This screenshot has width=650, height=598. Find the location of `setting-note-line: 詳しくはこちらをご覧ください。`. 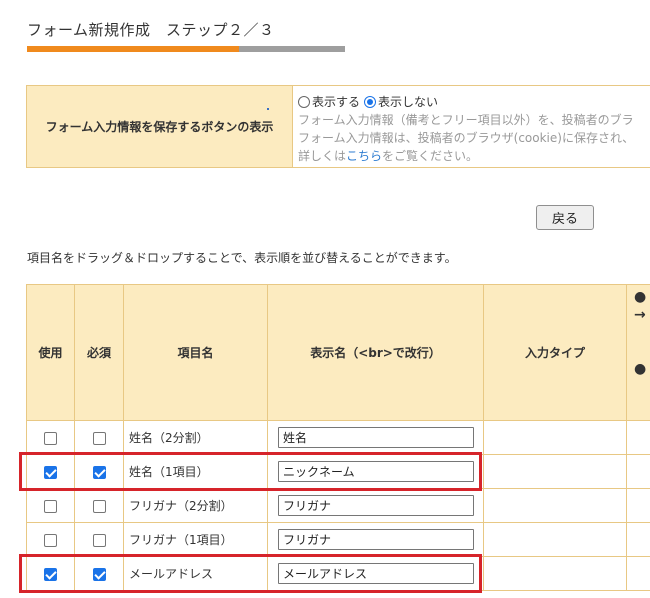

setting-note-line: 詳しくはこちらをご覧ください。 is located at coordinates (388, 156).